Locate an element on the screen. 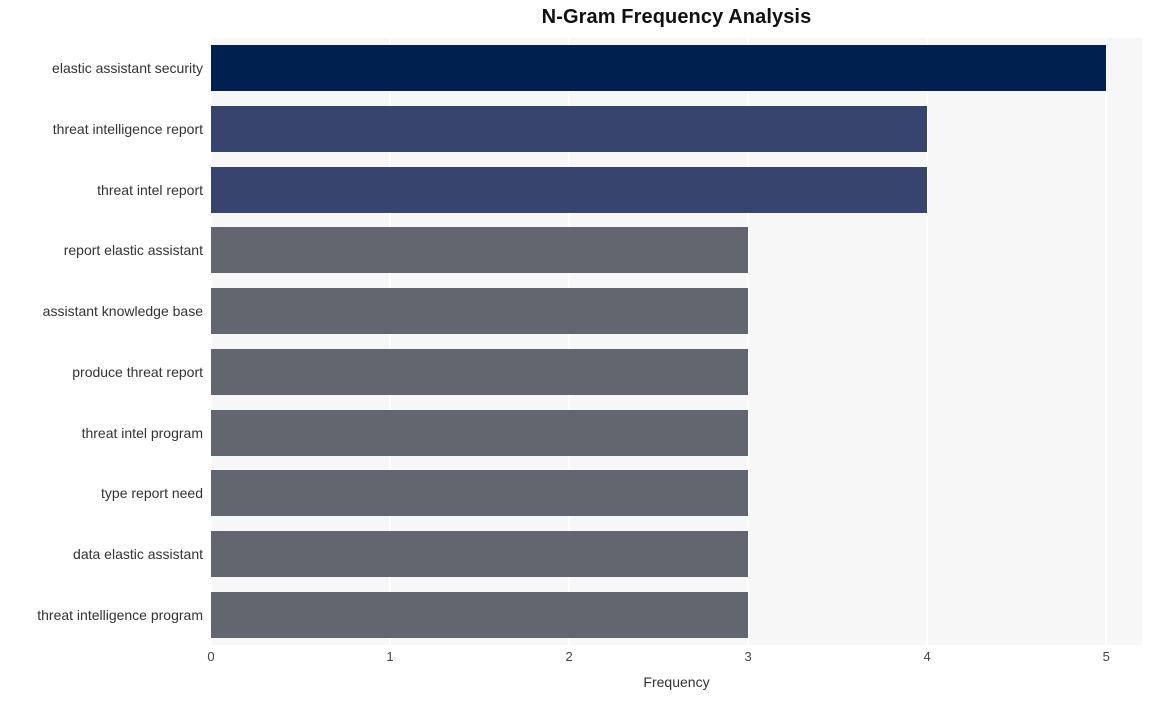 The image size is (1152, 701). x-axis-tick-label: 2 is located at coordinates (569, 656).